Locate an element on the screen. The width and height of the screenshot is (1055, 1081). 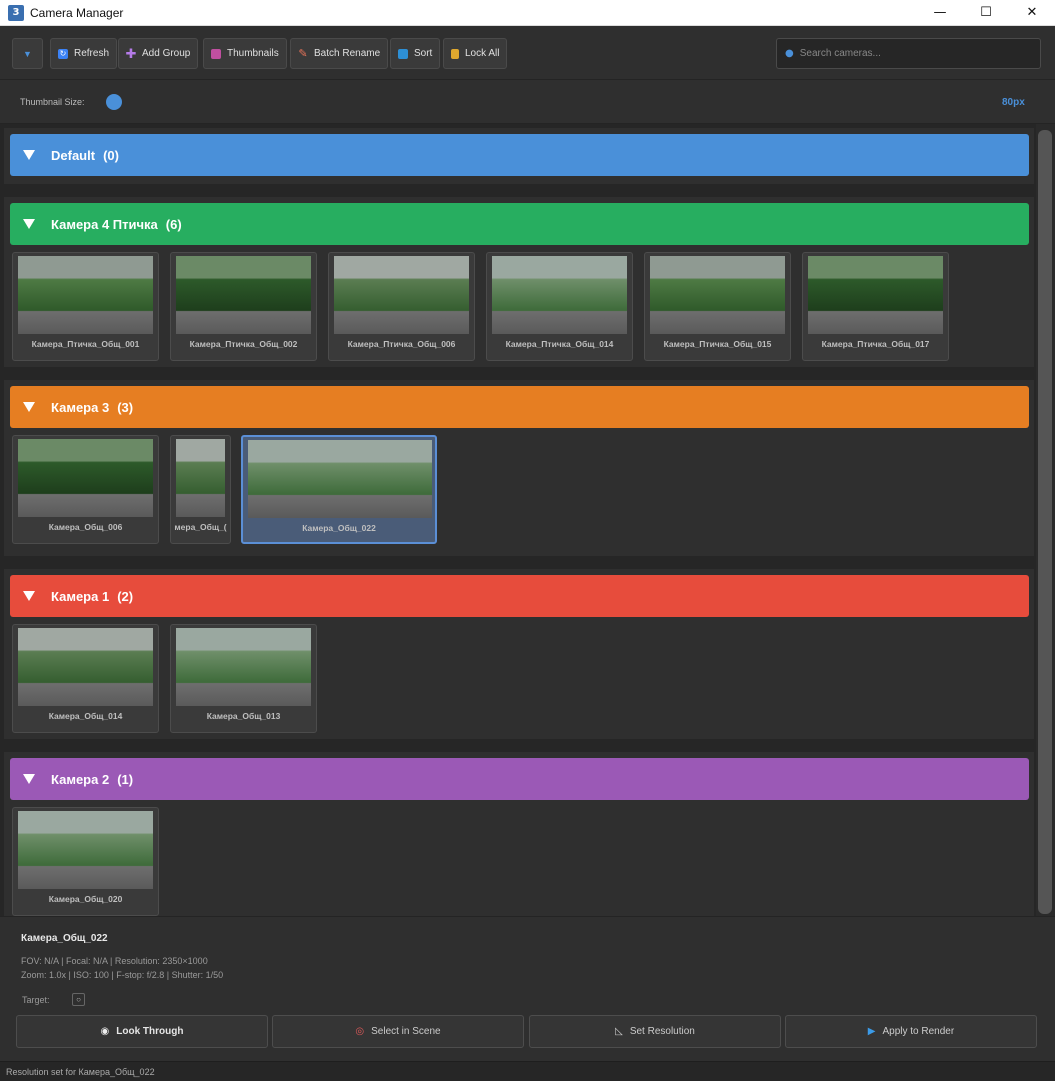
collapse-all-button: ▼ is located at coordinates (27, 53).